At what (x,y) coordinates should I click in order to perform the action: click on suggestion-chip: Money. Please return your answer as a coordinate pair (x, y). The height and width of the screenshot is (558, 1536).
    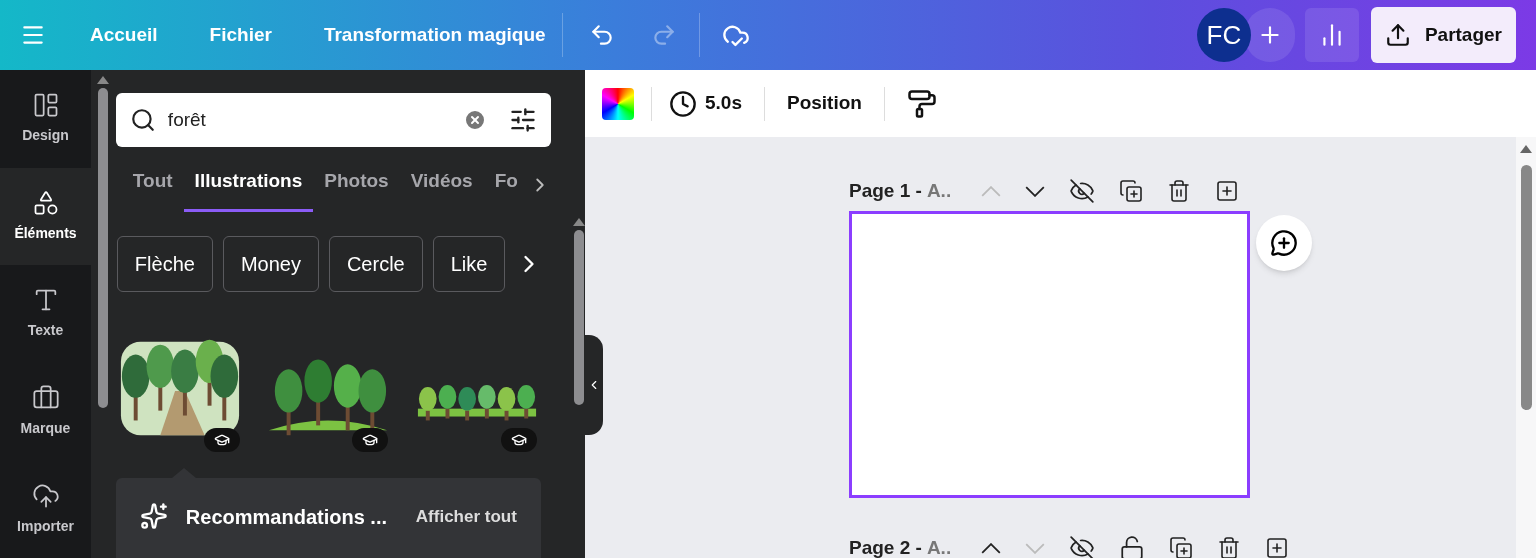
    Looking at the image, I should click on (270, 264).